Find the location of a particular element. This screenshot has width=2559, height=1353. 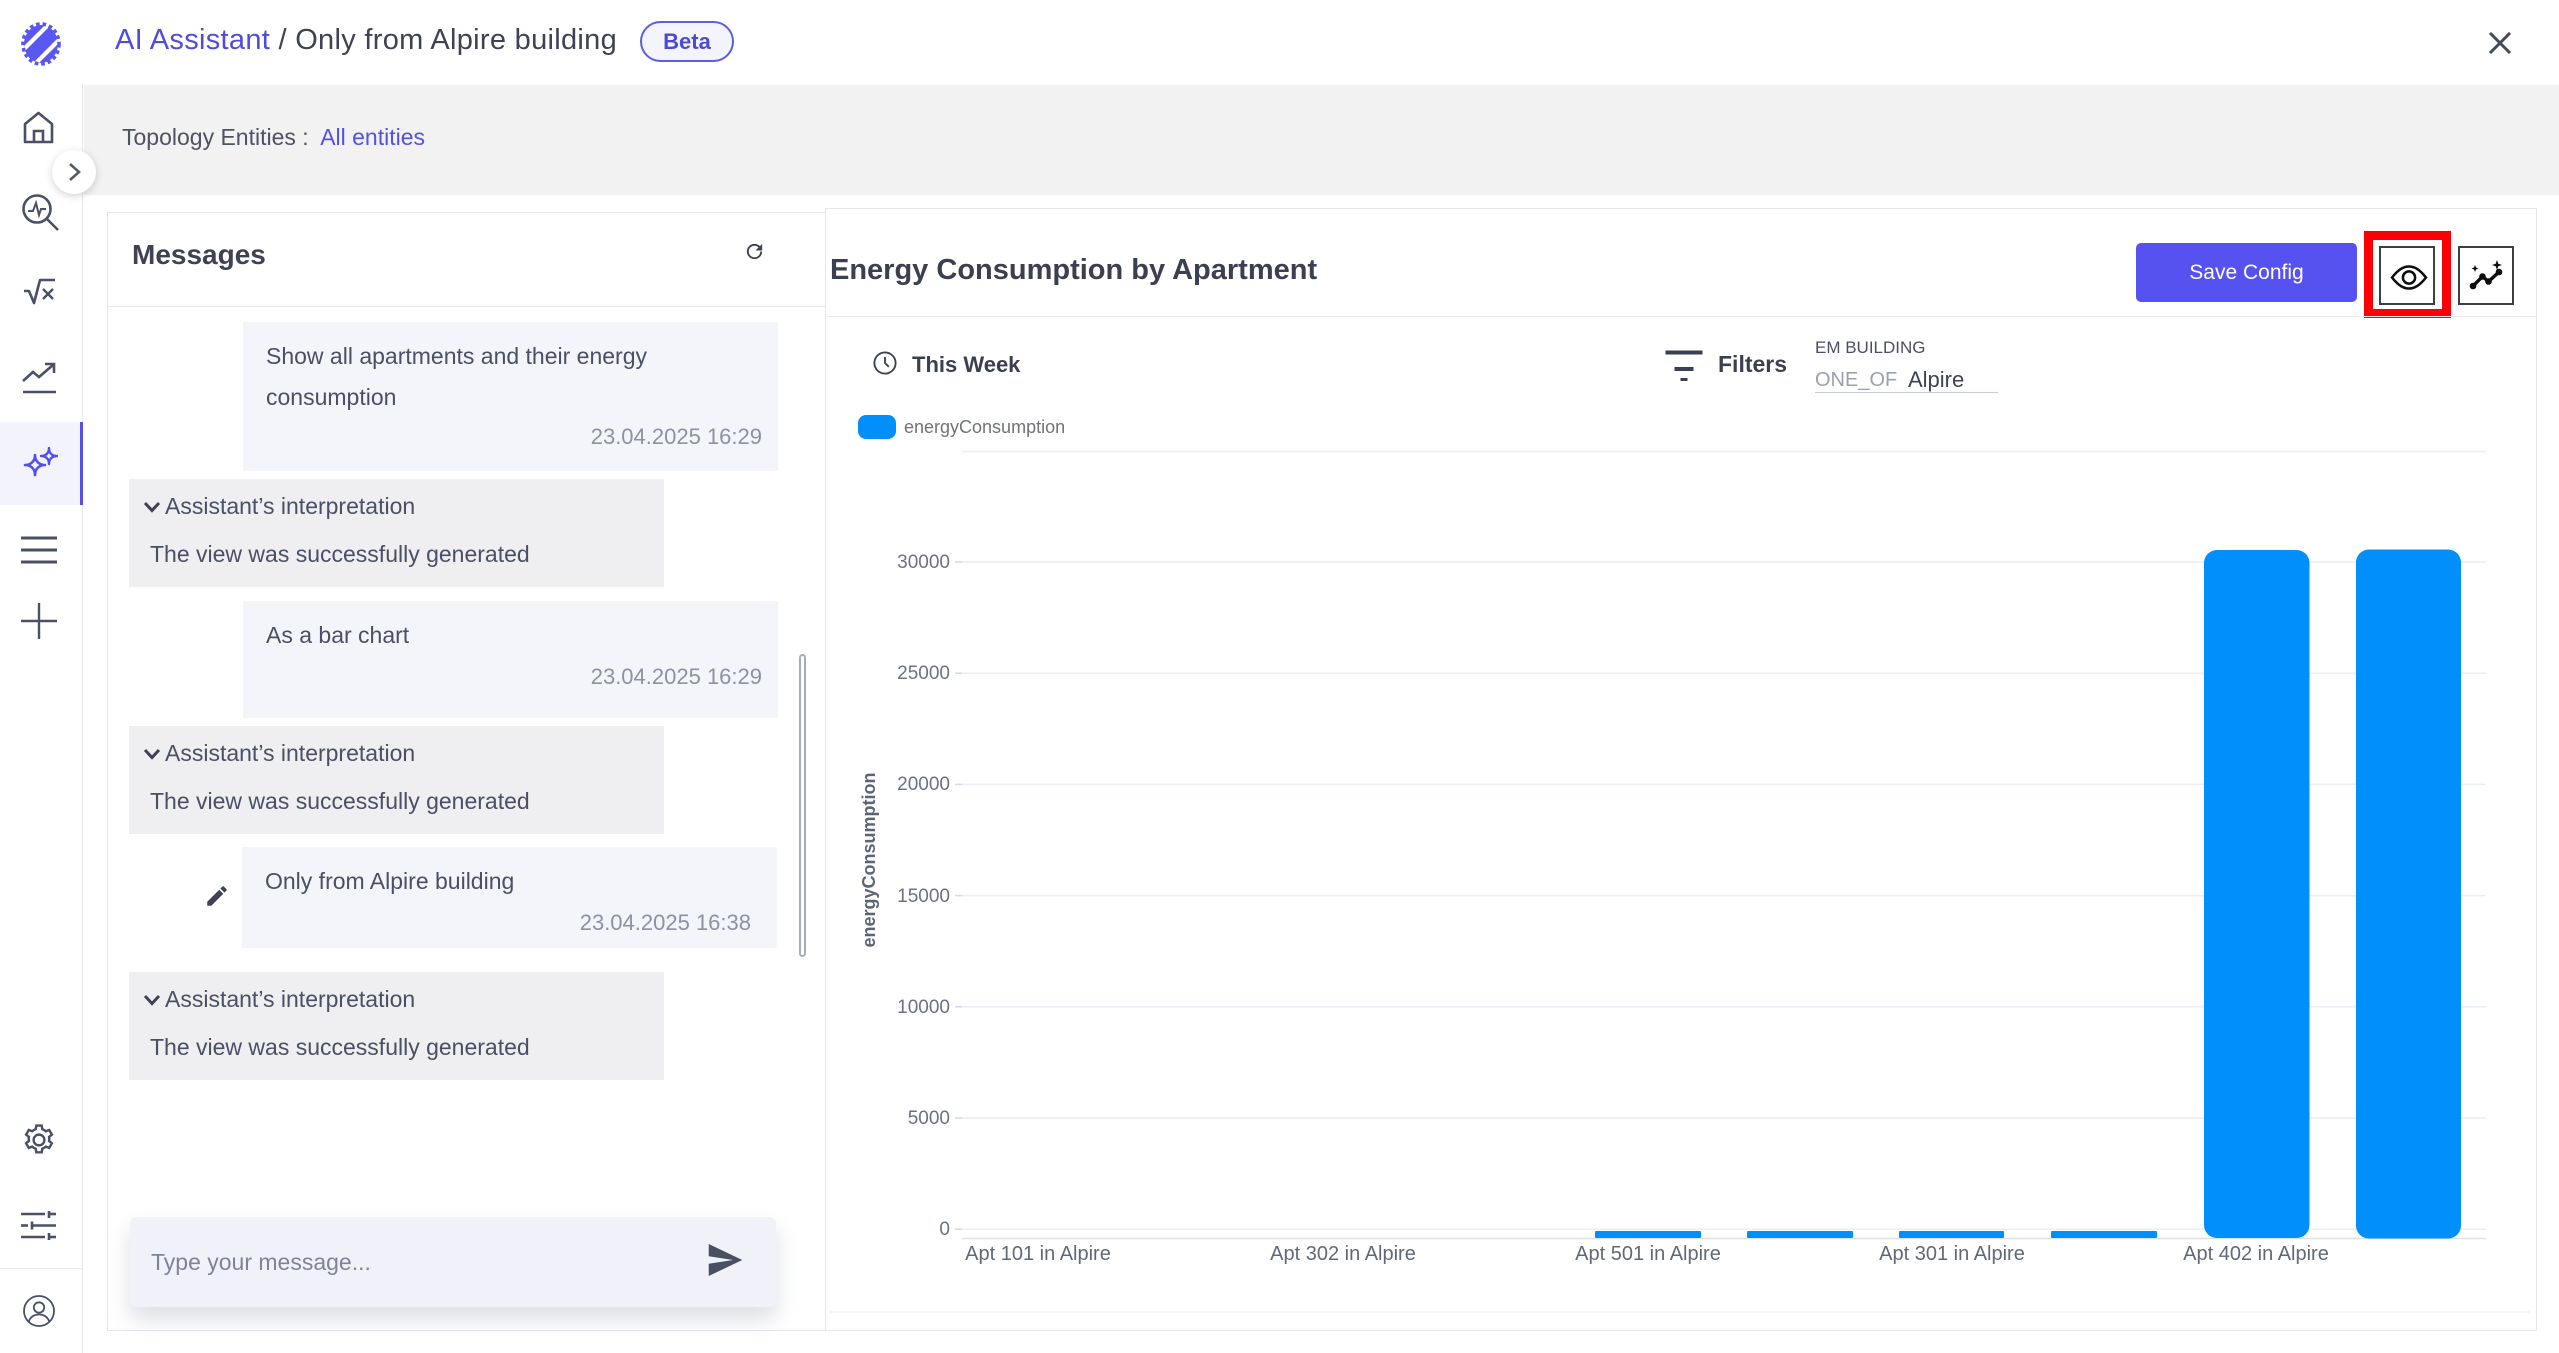

svg-text: energyConsumption is located at coordinates (869, 859).